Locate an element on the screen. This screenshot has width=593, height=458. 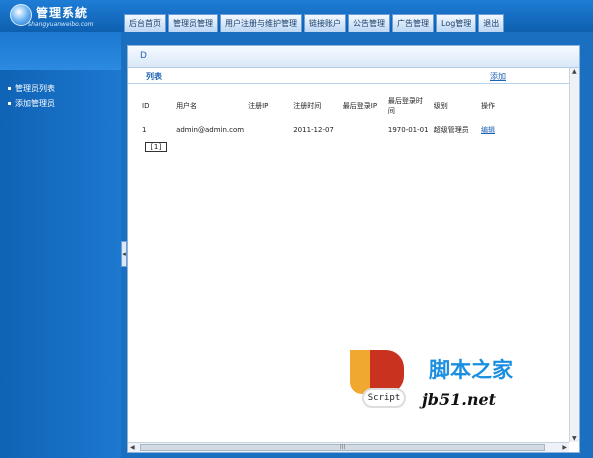
scroll-down-icon: ▼ is located at coordinates (574, 438).